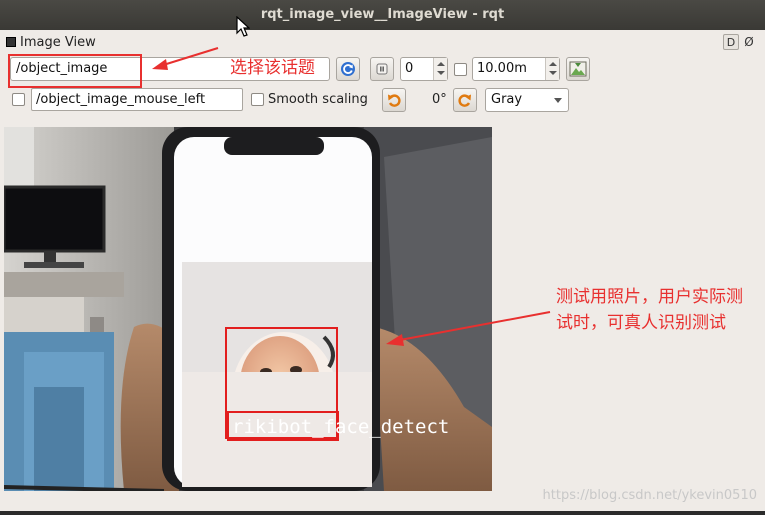  I want to click on refresh-icon, so click(348, 69).